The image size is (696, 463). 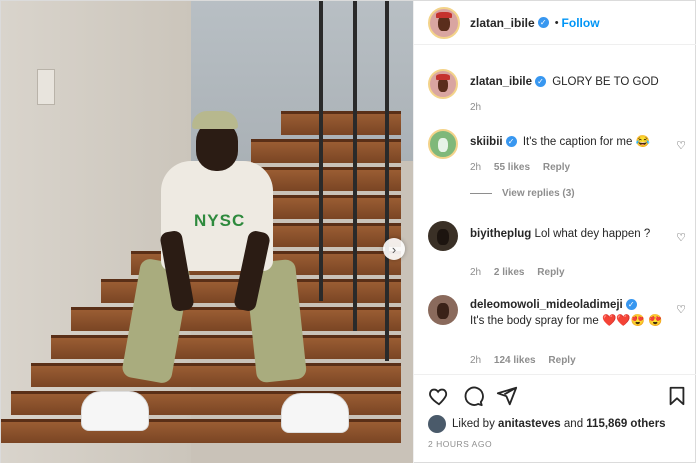 I want to click on photo-light-switch, so click(x=46, y=87).